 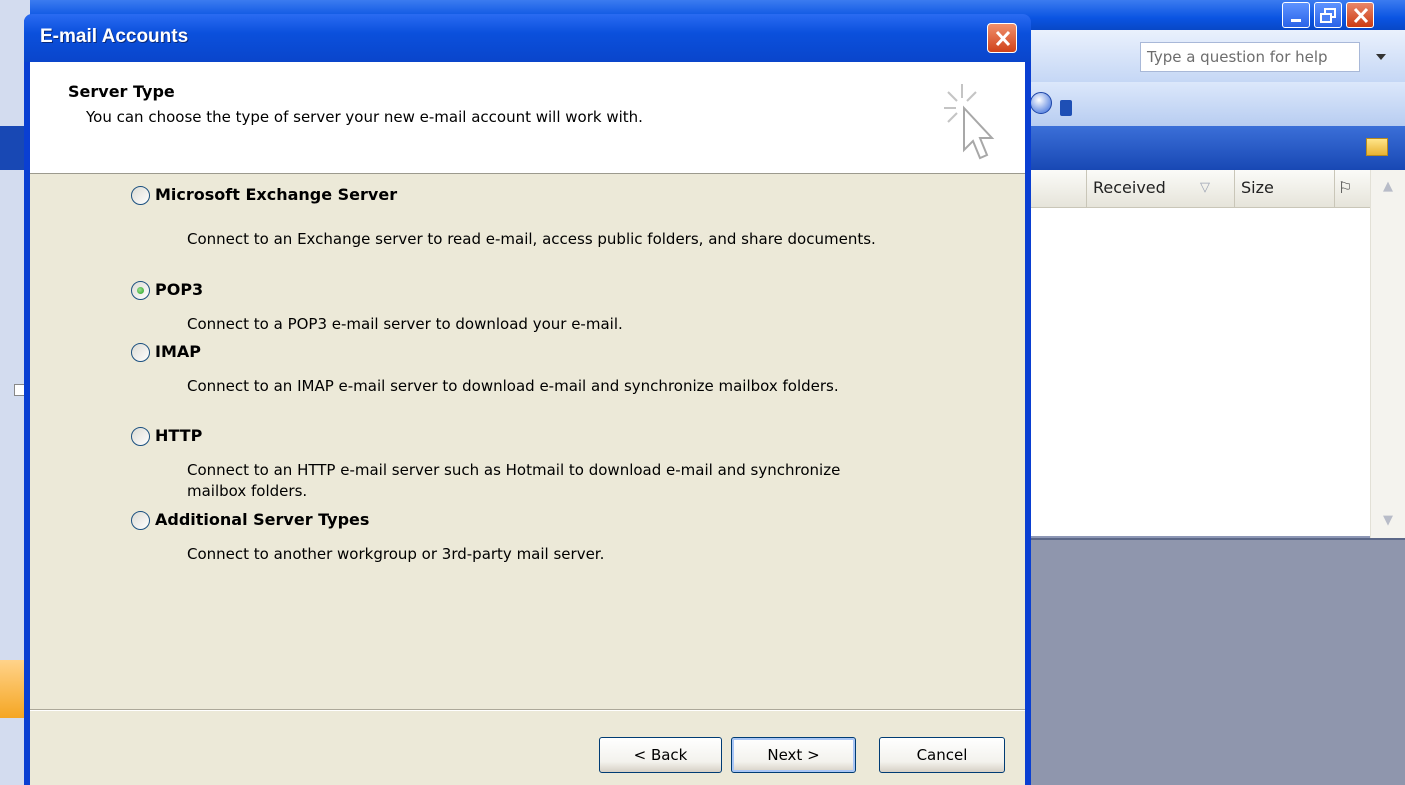 What do you see at coordinates (1345, 187) in the screenshot?
I see `flag-icon: ⚐` at bounding box center [1345, 187].